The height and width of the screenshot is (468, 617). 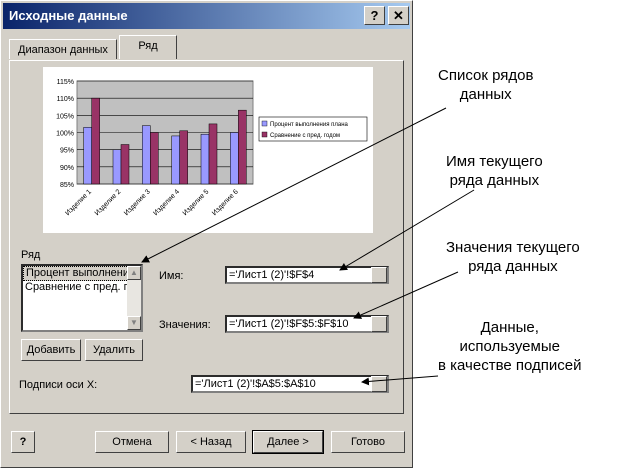 I want to click on x-labels-label: Подписи оси X:, so click(x=58, y=385).